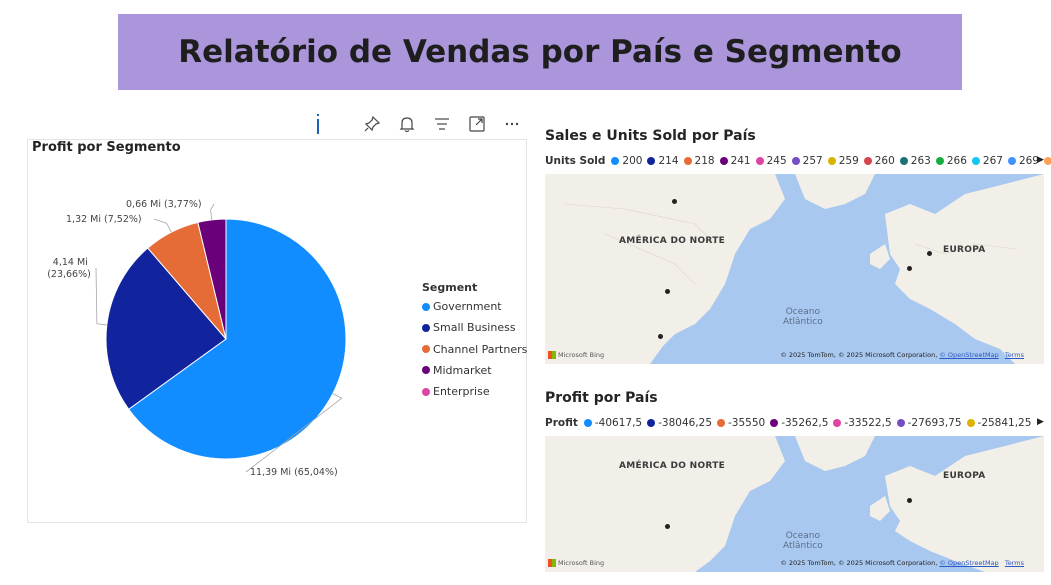 The height and width of the screenshot is (585, 1051). Describe the element at coordinates (318, 124) in the screenshot. I see `info-icon` at that location.